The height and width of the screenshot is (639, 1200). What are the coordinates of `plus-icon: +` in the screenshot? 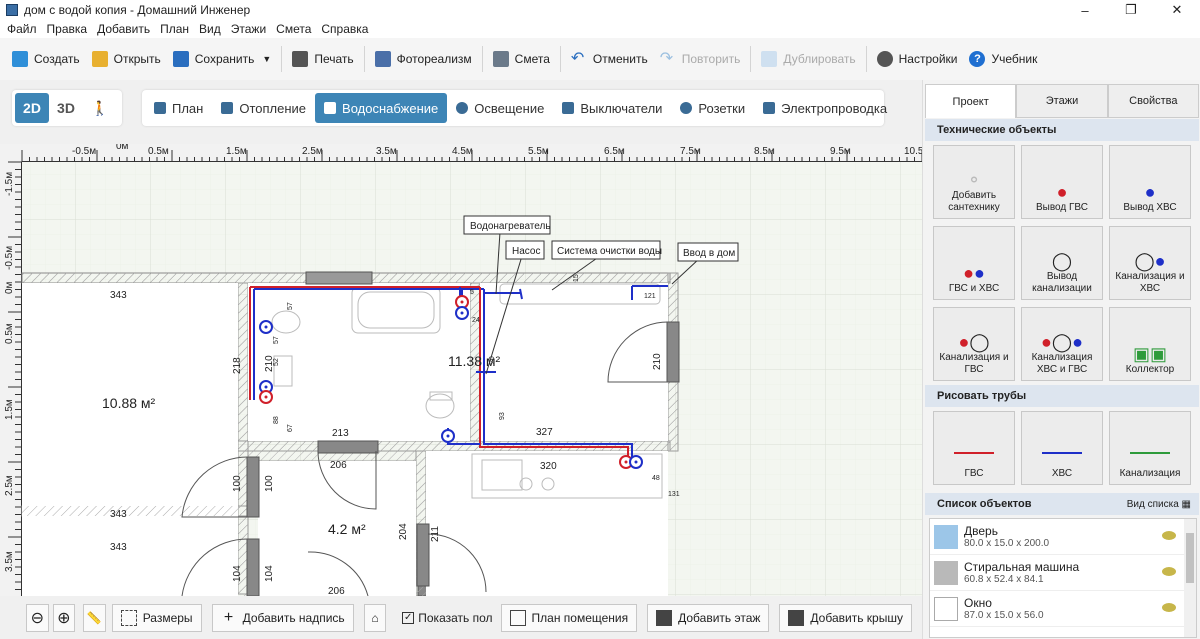 It's located at (228, 617).